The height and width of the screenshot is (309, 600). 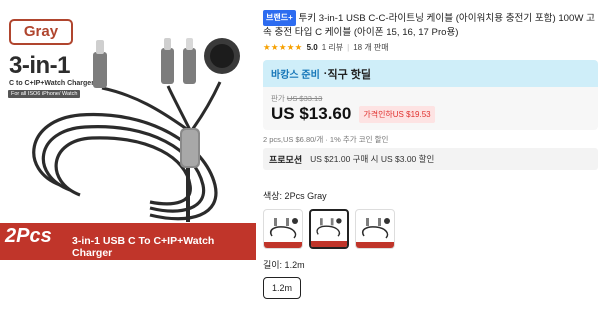 I want to click on banner-text: 3-in-1 USB C To C+IP+Watch Charger, so click(x=143, y=247).